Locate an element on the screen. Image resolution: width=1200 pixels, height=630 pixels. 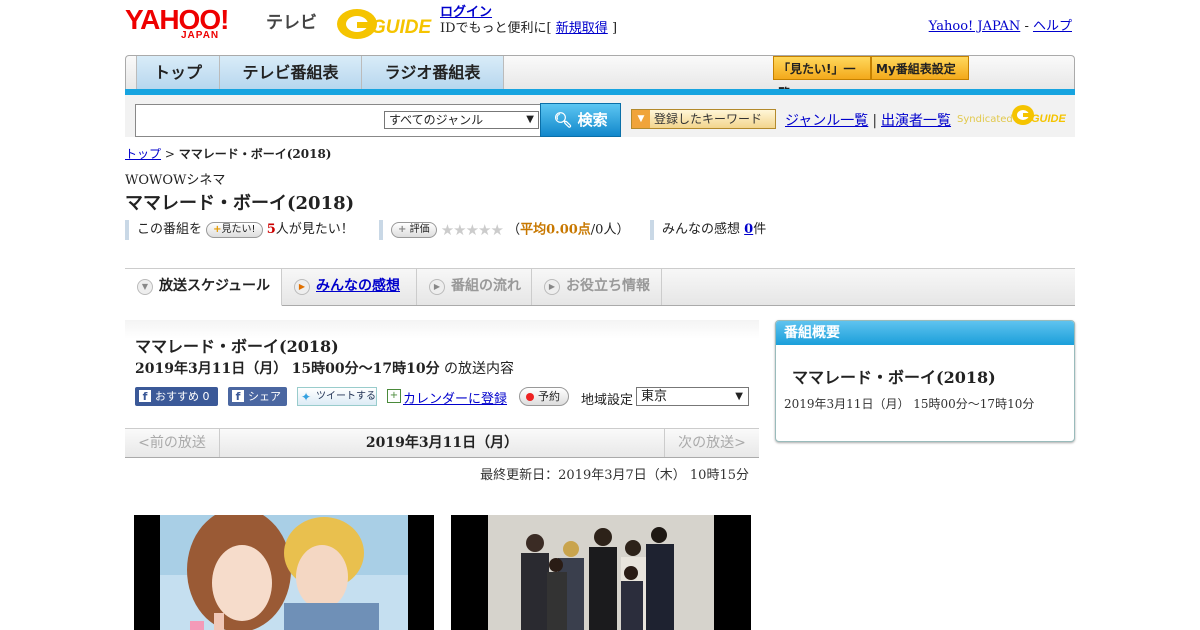
syndicated-text: Syndicated is located at coordinates (985, 119).